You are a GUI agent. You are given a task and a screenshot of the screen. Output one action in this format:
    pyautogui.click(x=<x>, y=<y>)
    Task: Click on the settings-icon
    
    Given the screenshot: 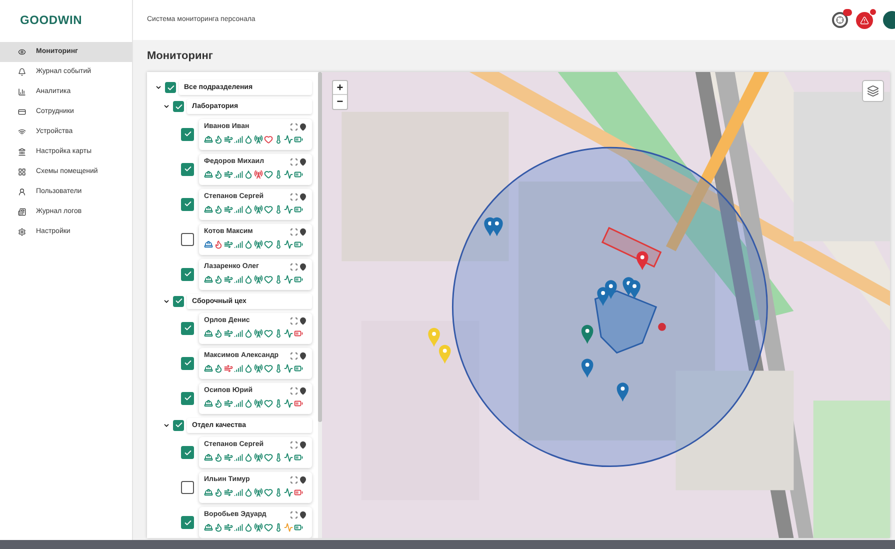 What is the action you would take?
    pyautogui.click(x=22, y=232)
    